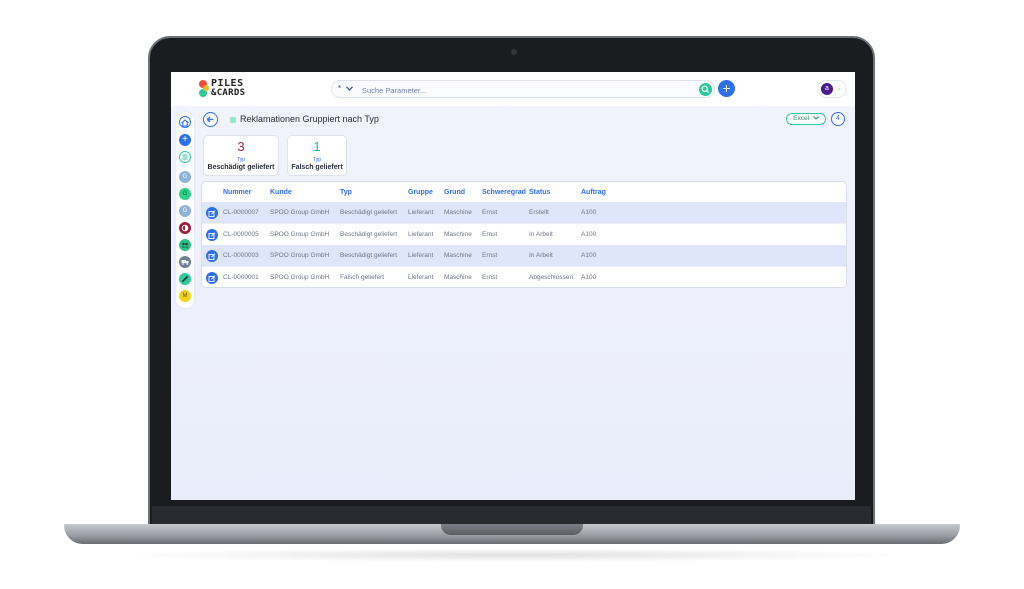 Image resolution: width=1024 pixels, height=589 pixels. I want to click on card-count: 3, so click(241, 146).